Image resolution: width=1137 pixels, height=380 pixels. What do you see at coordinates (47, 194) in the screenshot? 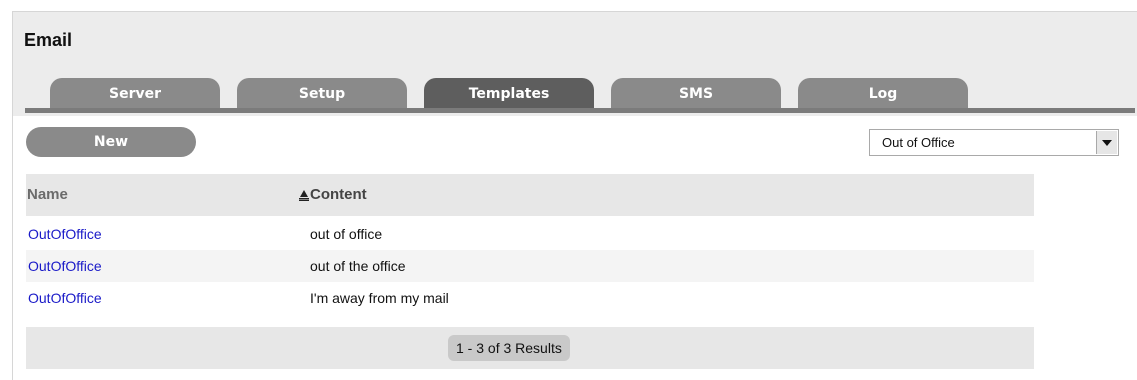
I see `column-header-name: Name` at bounding box center [47, 194].